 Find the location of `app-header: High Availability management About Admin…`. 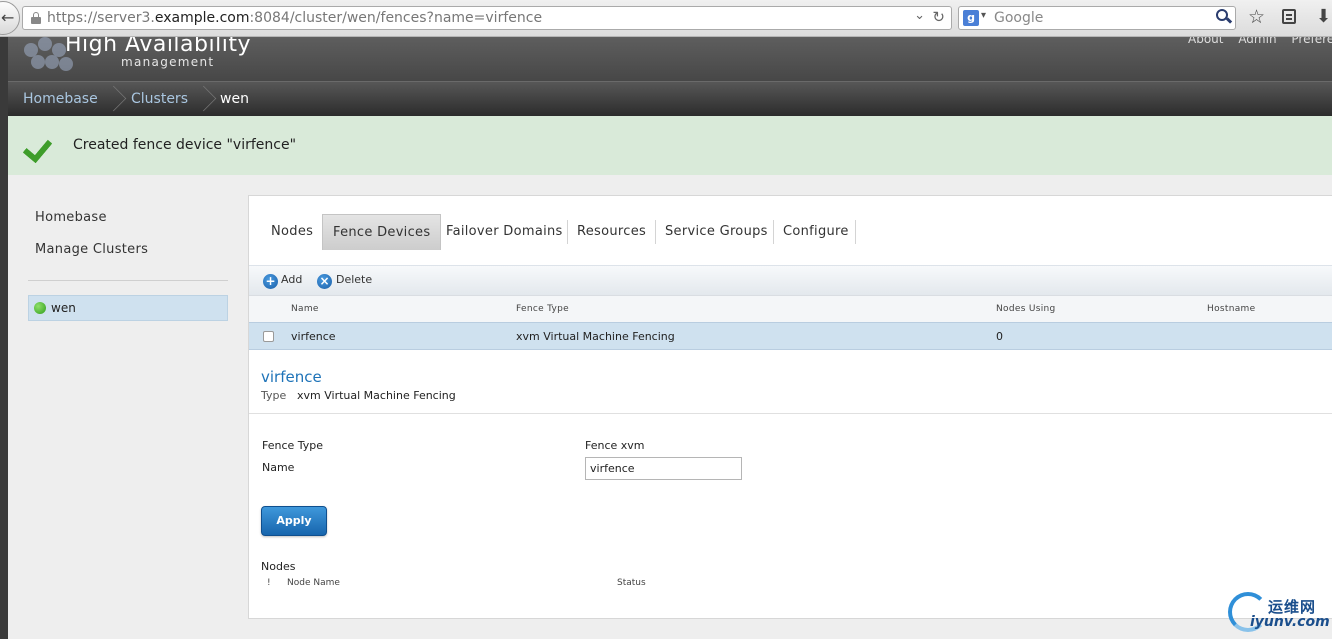

app-header: High Availability management About Admin… is located at coordinates (670, 59).